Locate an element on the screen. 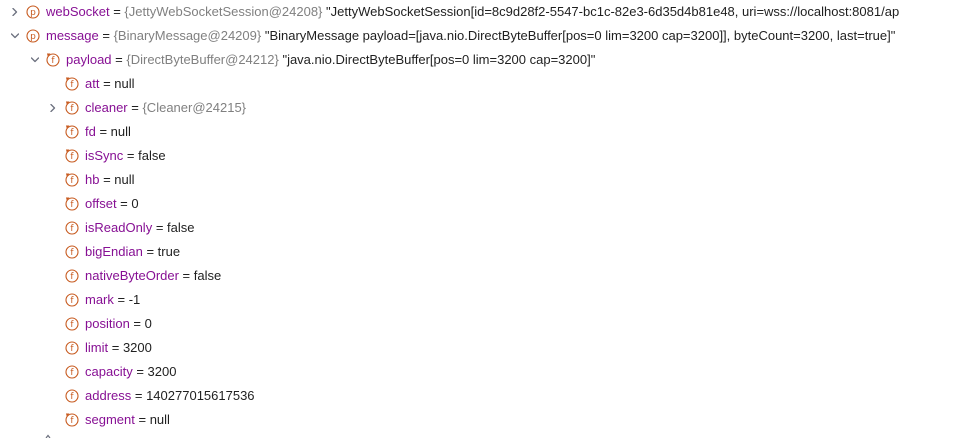 This screenshot has height=438, width=971. variable-name: segment is located at coordinates (110, 419).